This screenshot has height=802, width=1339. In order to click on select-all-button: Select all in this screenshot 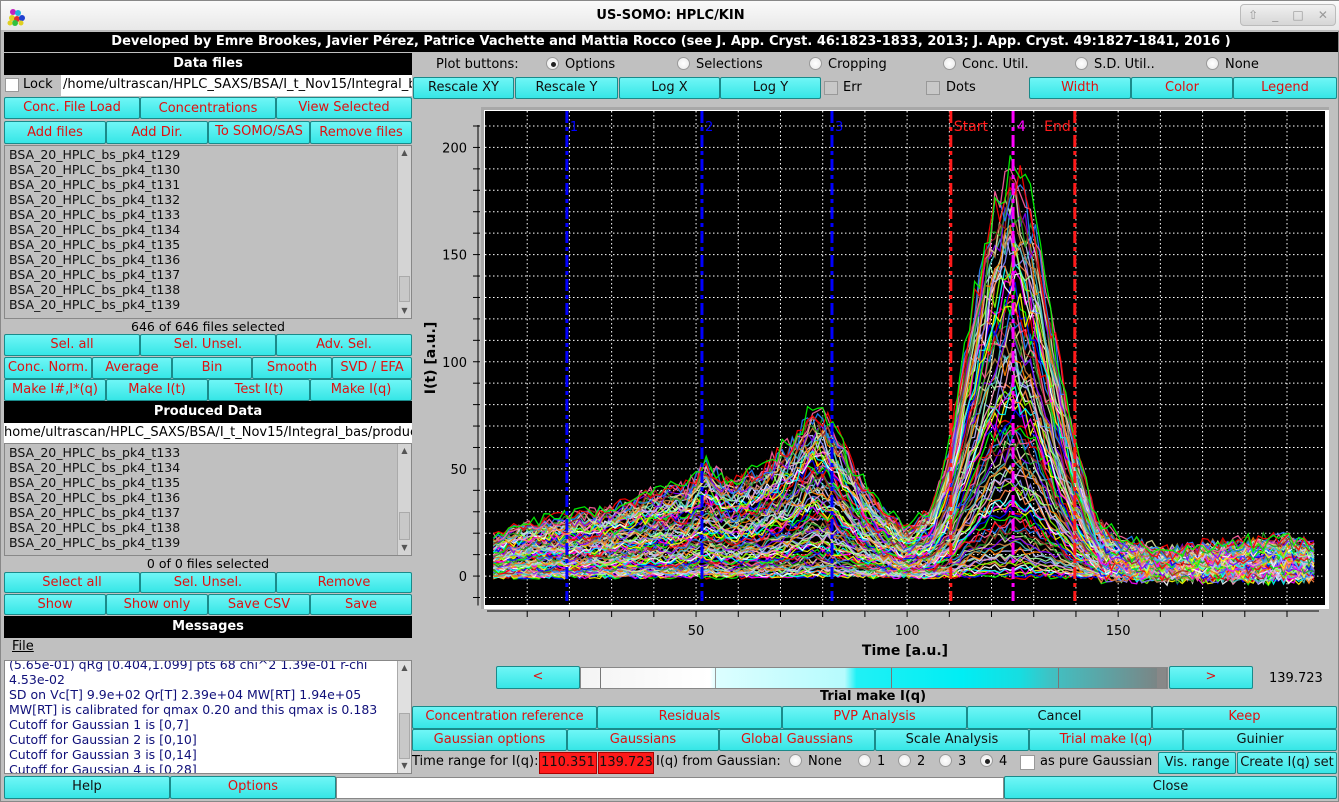, I will do `click(72, 582)`.